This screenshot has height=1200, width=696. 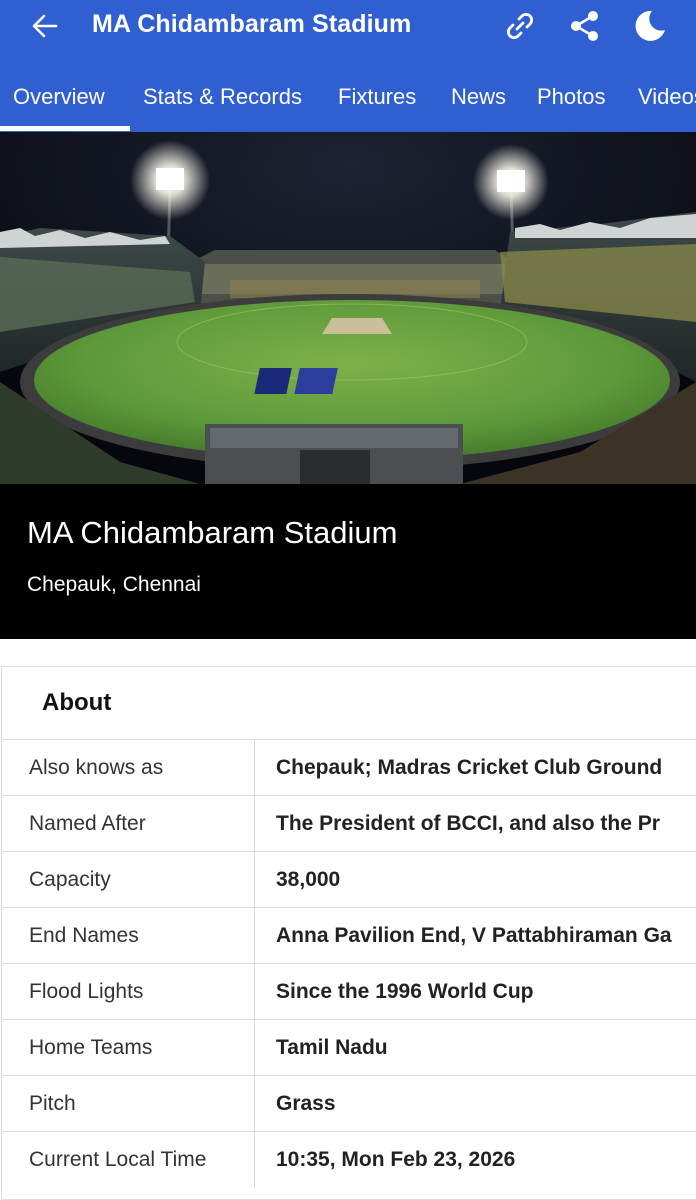 I want to click on row-value: 10:35, Mon Feb 23, 2026, so click(x=396, y=1159).